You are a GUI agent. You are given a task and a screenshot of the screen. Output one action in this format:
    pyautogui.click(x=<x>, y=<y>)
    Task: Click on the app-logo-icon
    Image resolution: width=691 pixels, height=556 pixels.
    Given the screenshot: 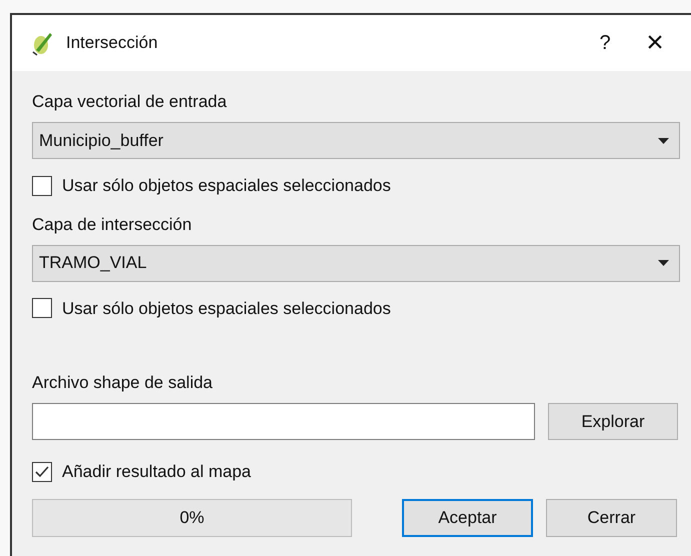 What is the action you would take?
    pyautogui.click(x=42, y=43)
    